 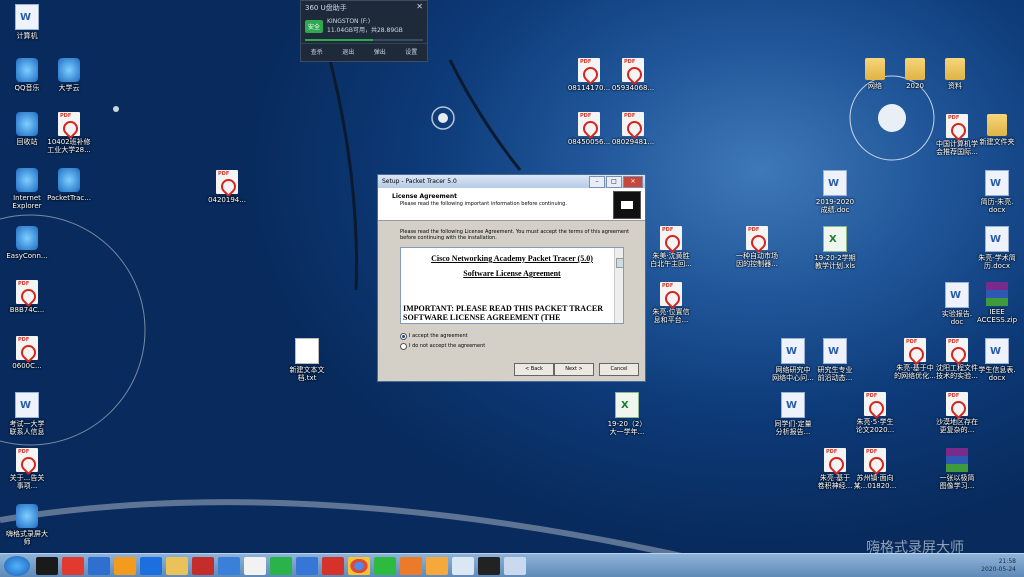 What do you see at coordinates (411, 565) in the screenshot?
I see `taskbar-app-paint-icon` at bounding box center [411, 565].